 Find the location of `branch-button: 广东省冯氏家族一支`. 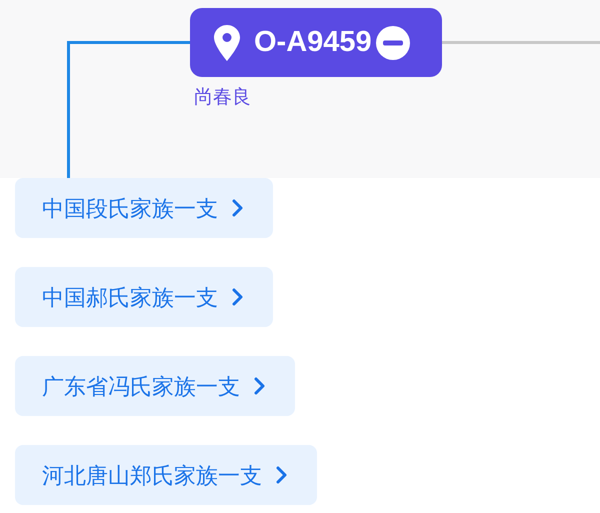

branch-button: 广东省冯氏家族一支 is located at coordinates (155, 386).